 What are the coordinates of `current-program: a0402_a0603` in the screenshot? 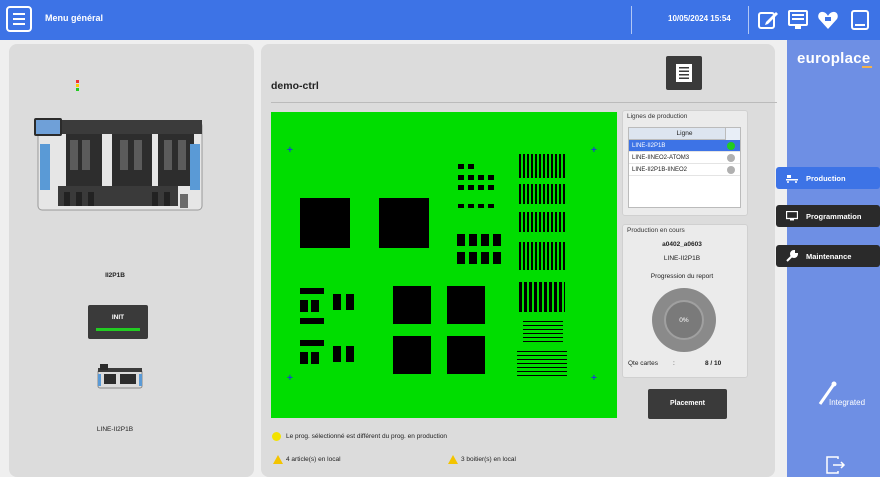 It's located at (682, 244).